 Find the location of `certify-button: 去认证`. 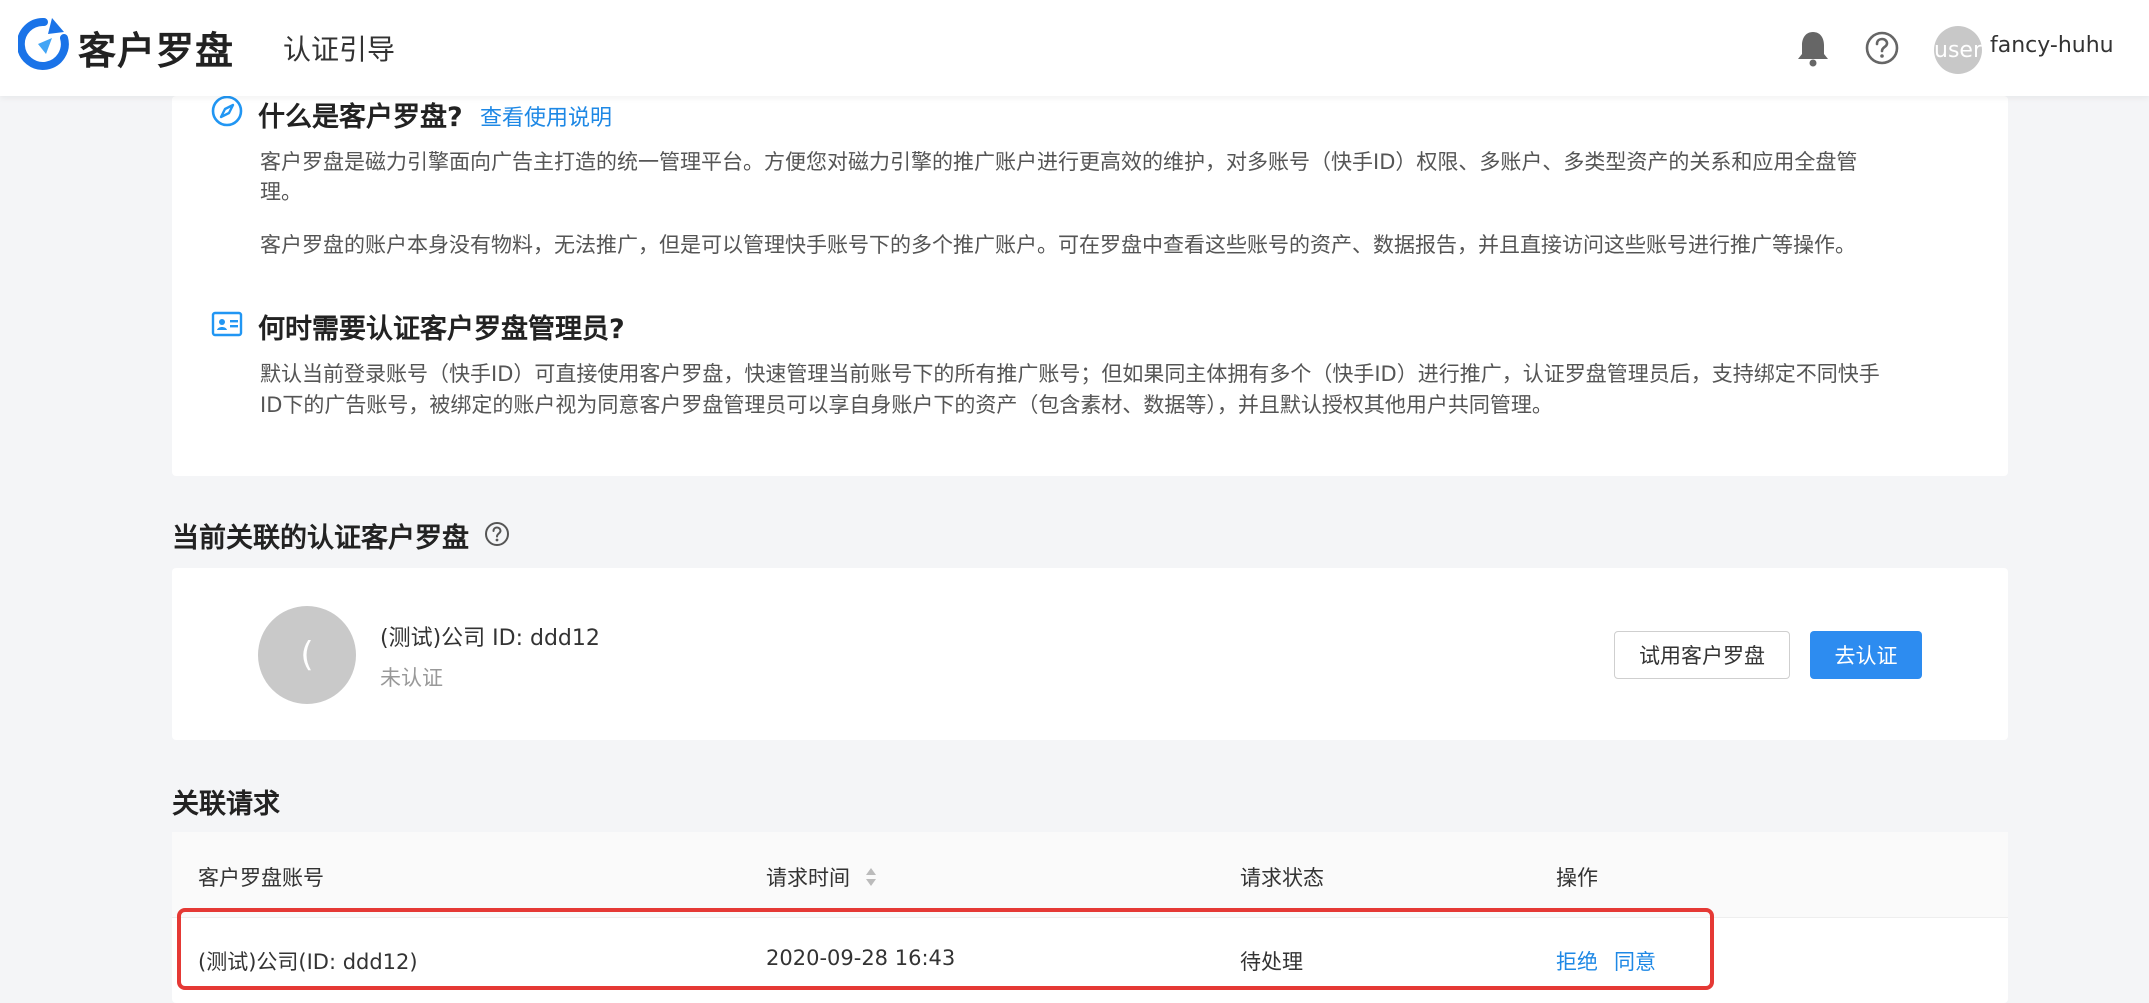

certify-button: 去认证 is located at coordinates (1866, 655).